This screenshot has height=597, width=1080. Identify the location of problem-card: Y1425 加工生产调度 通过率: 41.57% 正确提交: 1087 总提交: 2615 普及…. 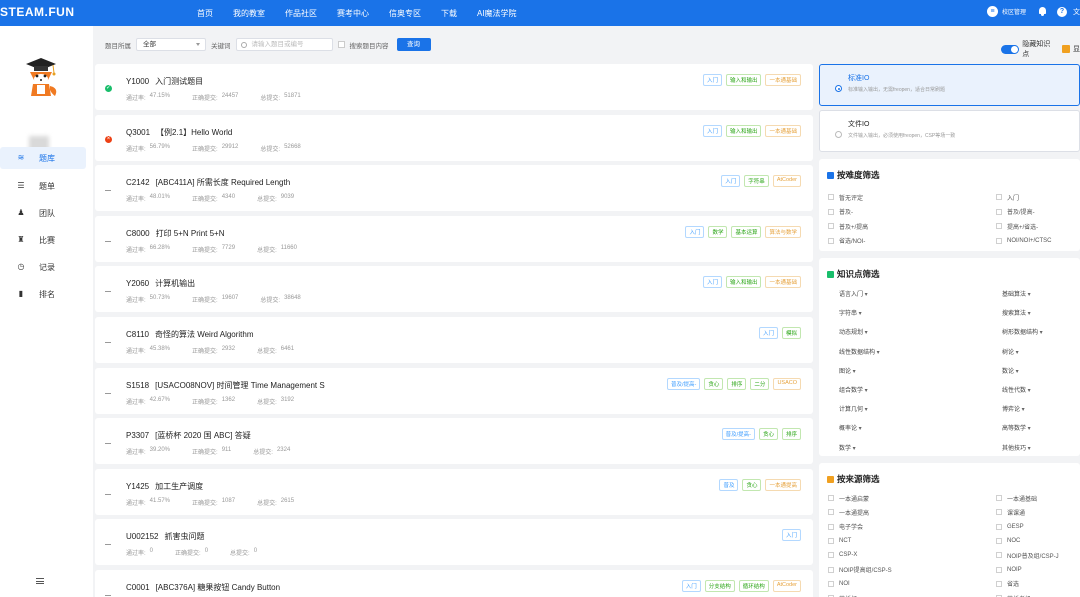
(454, 491).